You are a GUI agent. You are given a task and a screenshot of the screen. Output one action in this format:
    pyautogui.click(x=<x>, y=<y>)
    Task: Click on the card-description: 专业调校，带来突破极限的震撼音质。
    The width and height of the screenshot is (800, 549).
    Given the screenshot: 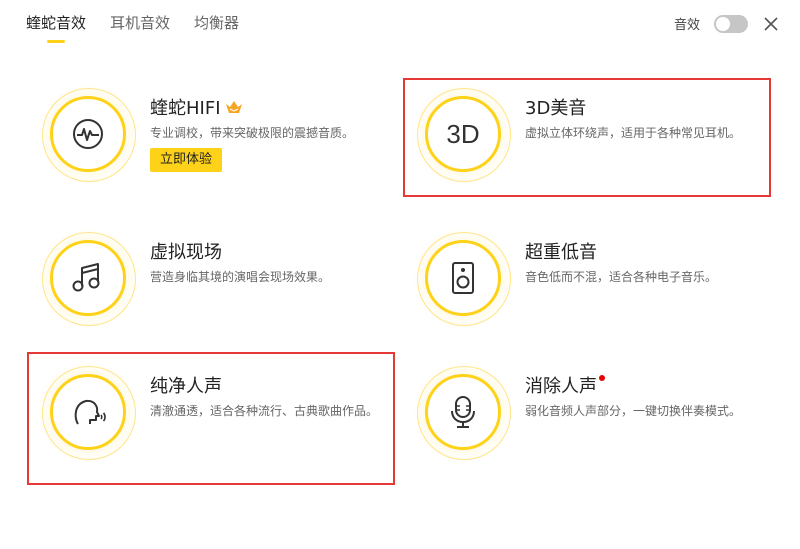 What is the action you would take?
    pyautogui.click(x=252, y=133)
    